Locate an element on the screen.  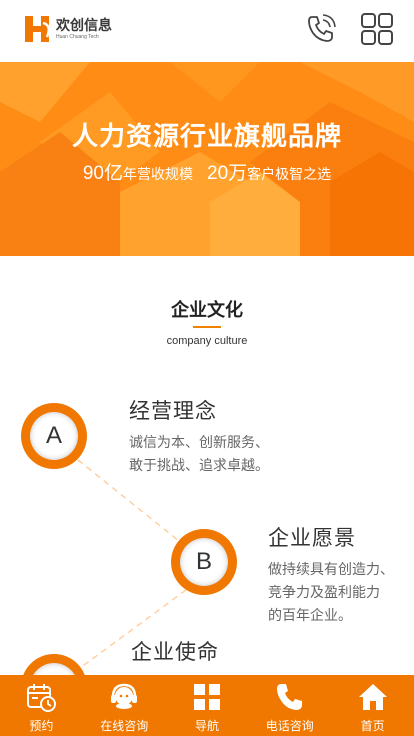
desc-line: 敢于挑战、追求卓越。 is located at coordinates (199, 466).